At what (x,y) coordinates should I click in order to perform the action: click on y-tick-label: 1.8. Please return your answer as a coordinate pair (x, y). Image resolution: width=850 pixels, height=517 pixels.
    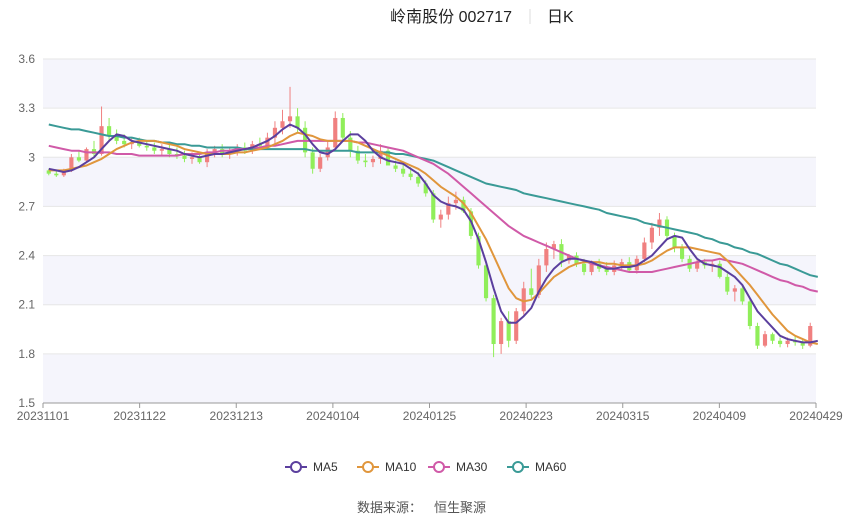
    Looking at the image, I should click on (26, 354).